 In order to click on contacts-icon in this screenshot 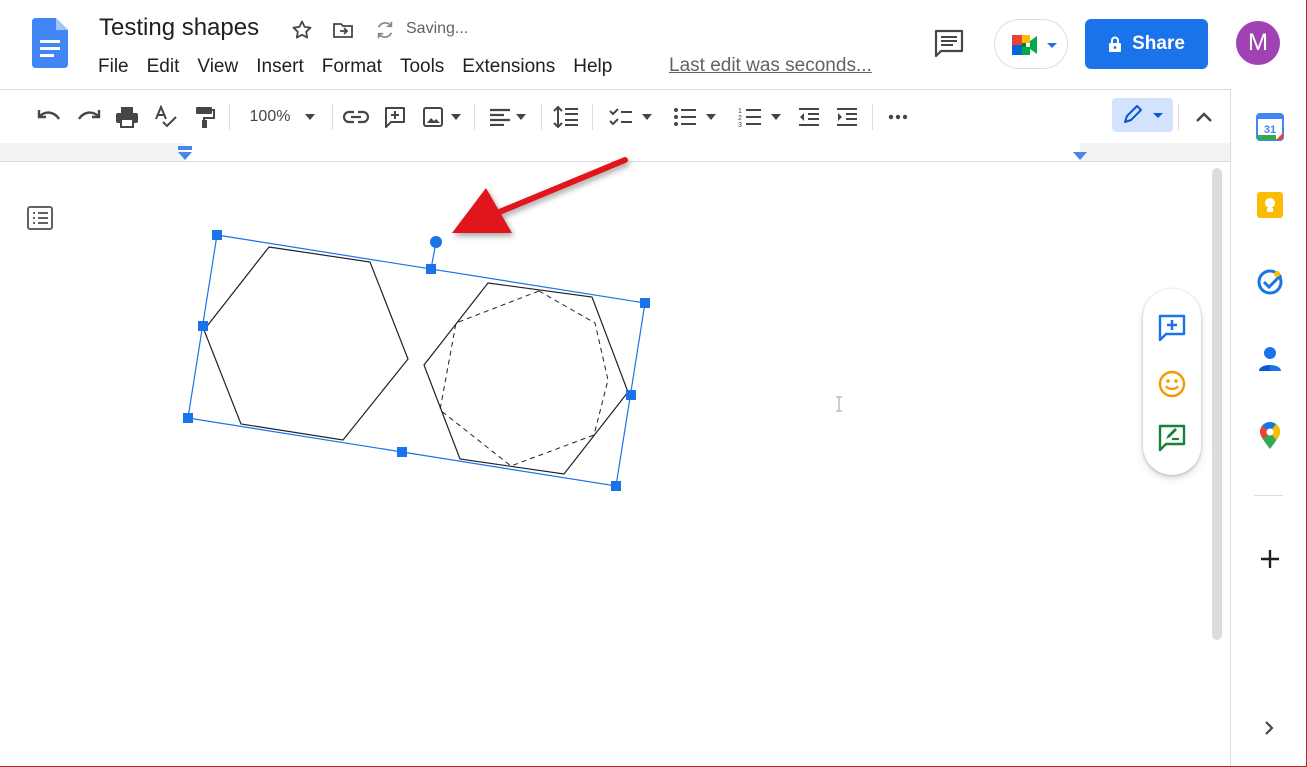, I will do `click(1270, 359)`.